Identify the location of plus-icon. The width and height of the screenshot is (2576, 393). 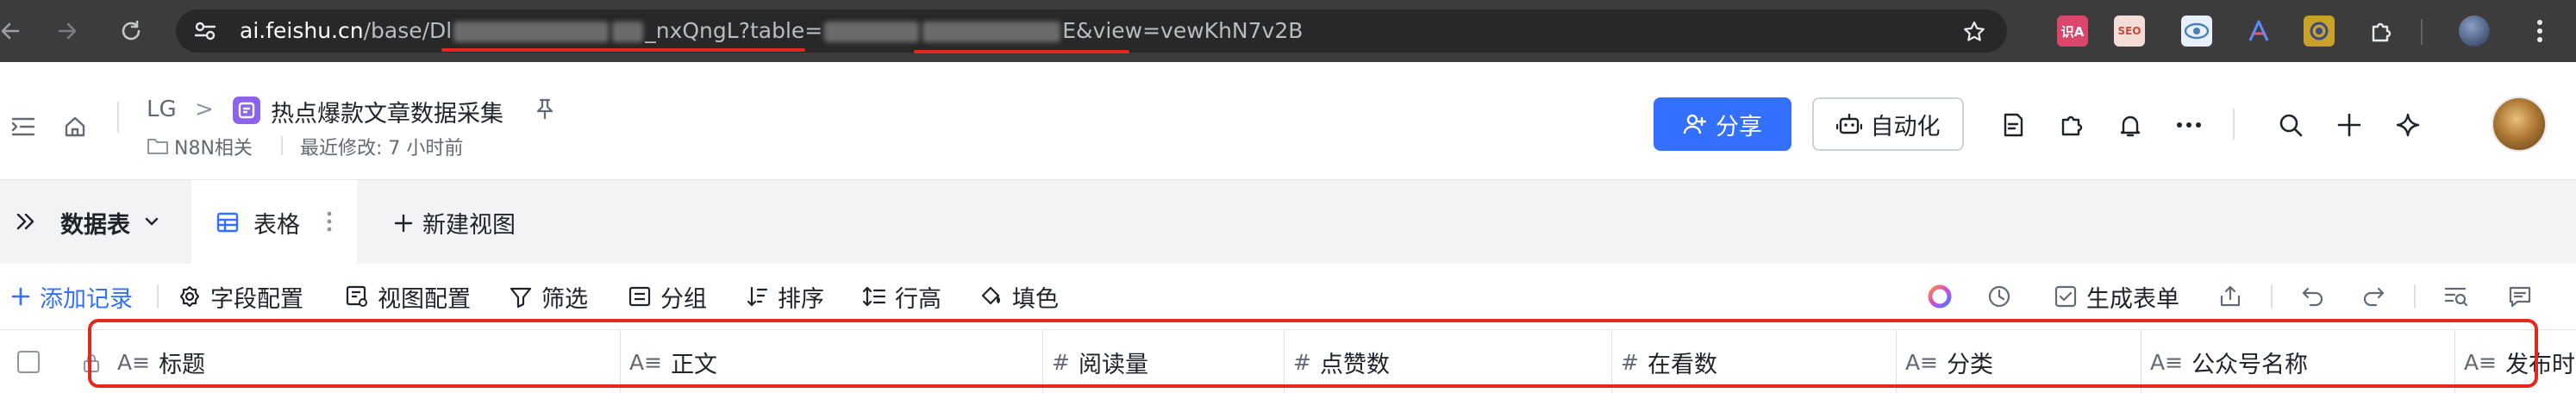
(2349, 125).